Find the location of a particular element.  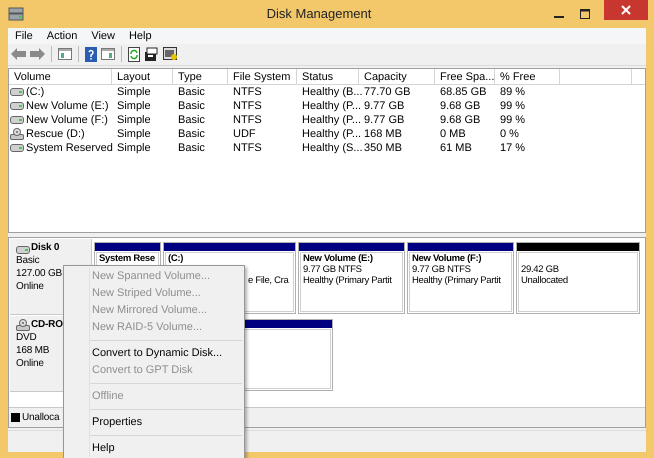

table-cell-text: (C:) is located at coordinates (35, 92).